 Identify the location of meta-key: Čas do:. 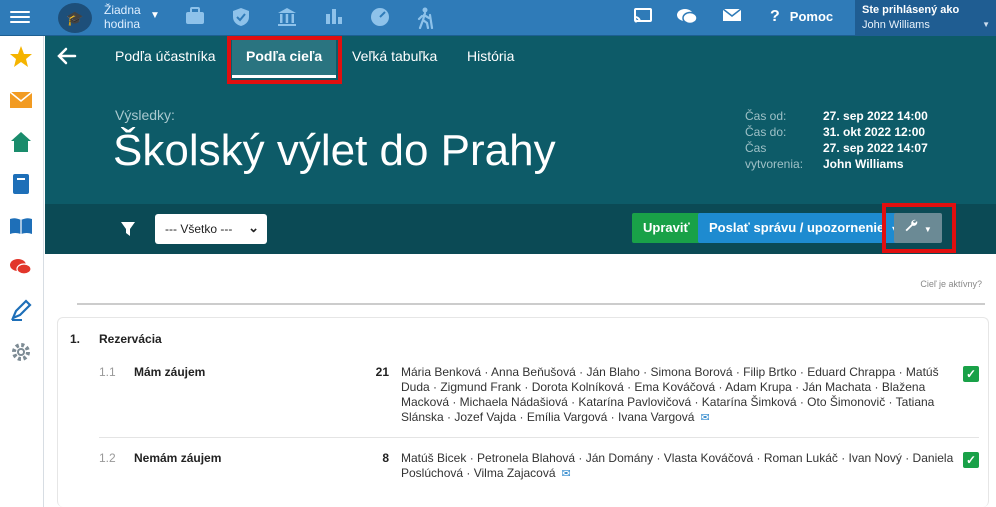
(766, 132).